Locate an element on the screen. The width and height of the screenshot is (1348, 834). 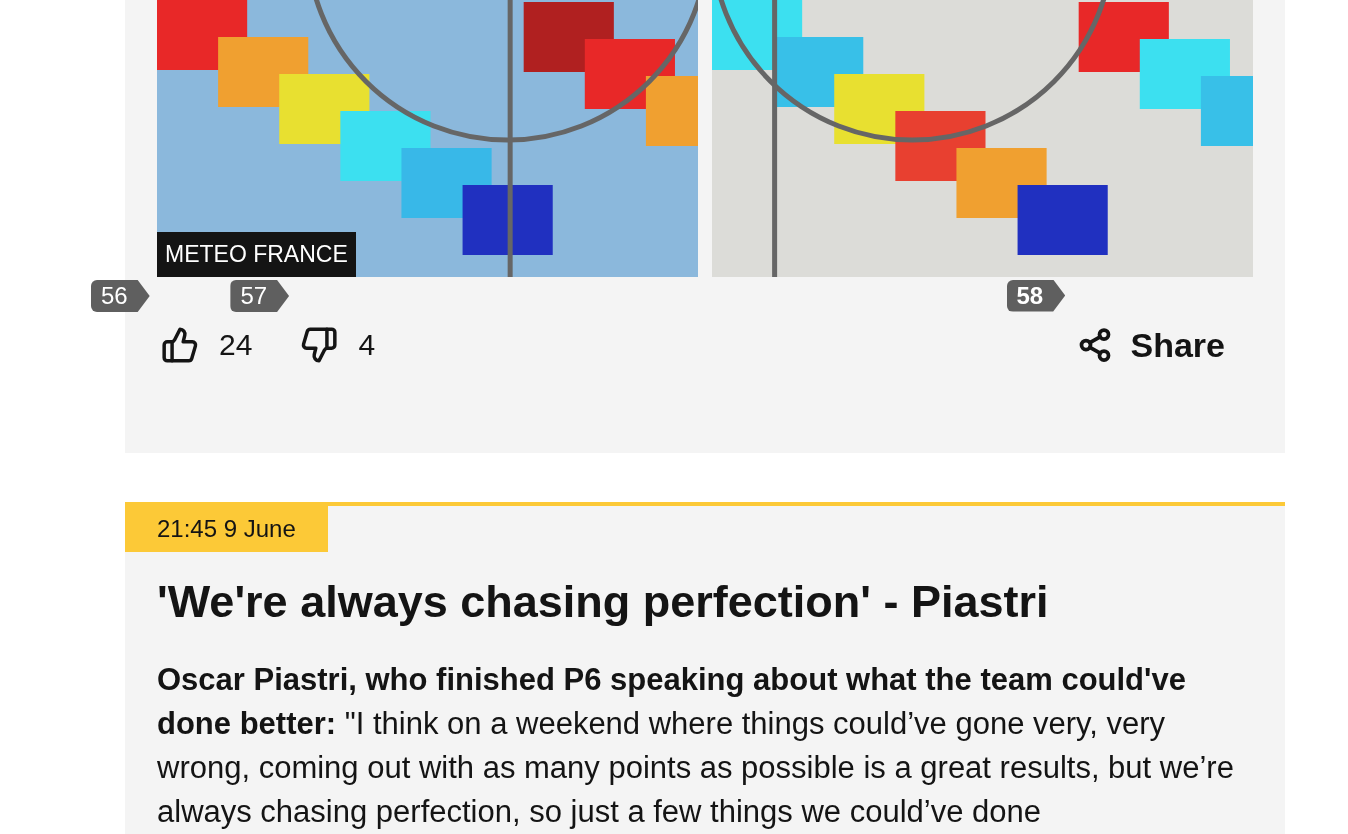
headline: 'We're always chasing perfection' - Piastri is located at coordinates (603, 602).